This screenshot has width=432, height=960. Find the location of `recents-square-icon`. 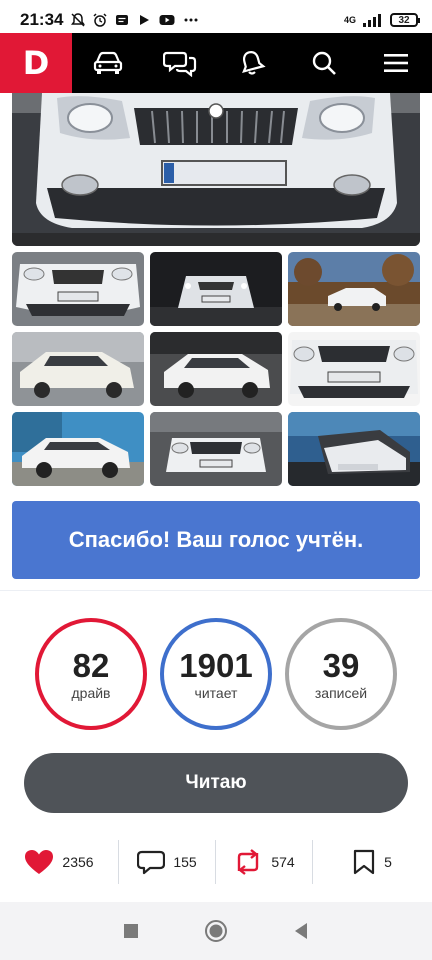

recents-square-icon is located at coordinates (131, 931).